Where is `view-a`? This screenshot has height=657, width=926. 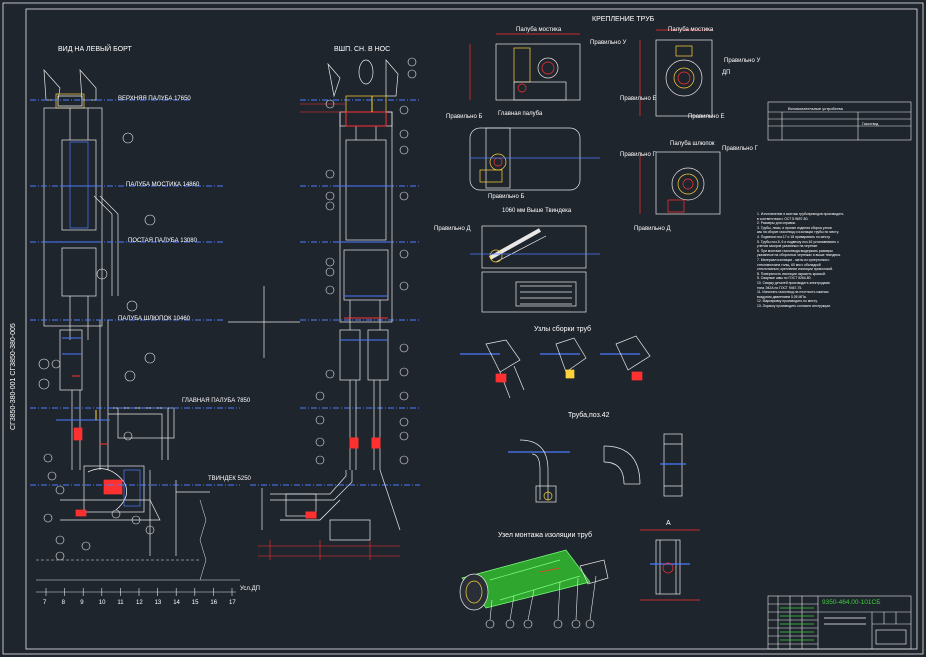 view-a is located at coordinates (670, 565).